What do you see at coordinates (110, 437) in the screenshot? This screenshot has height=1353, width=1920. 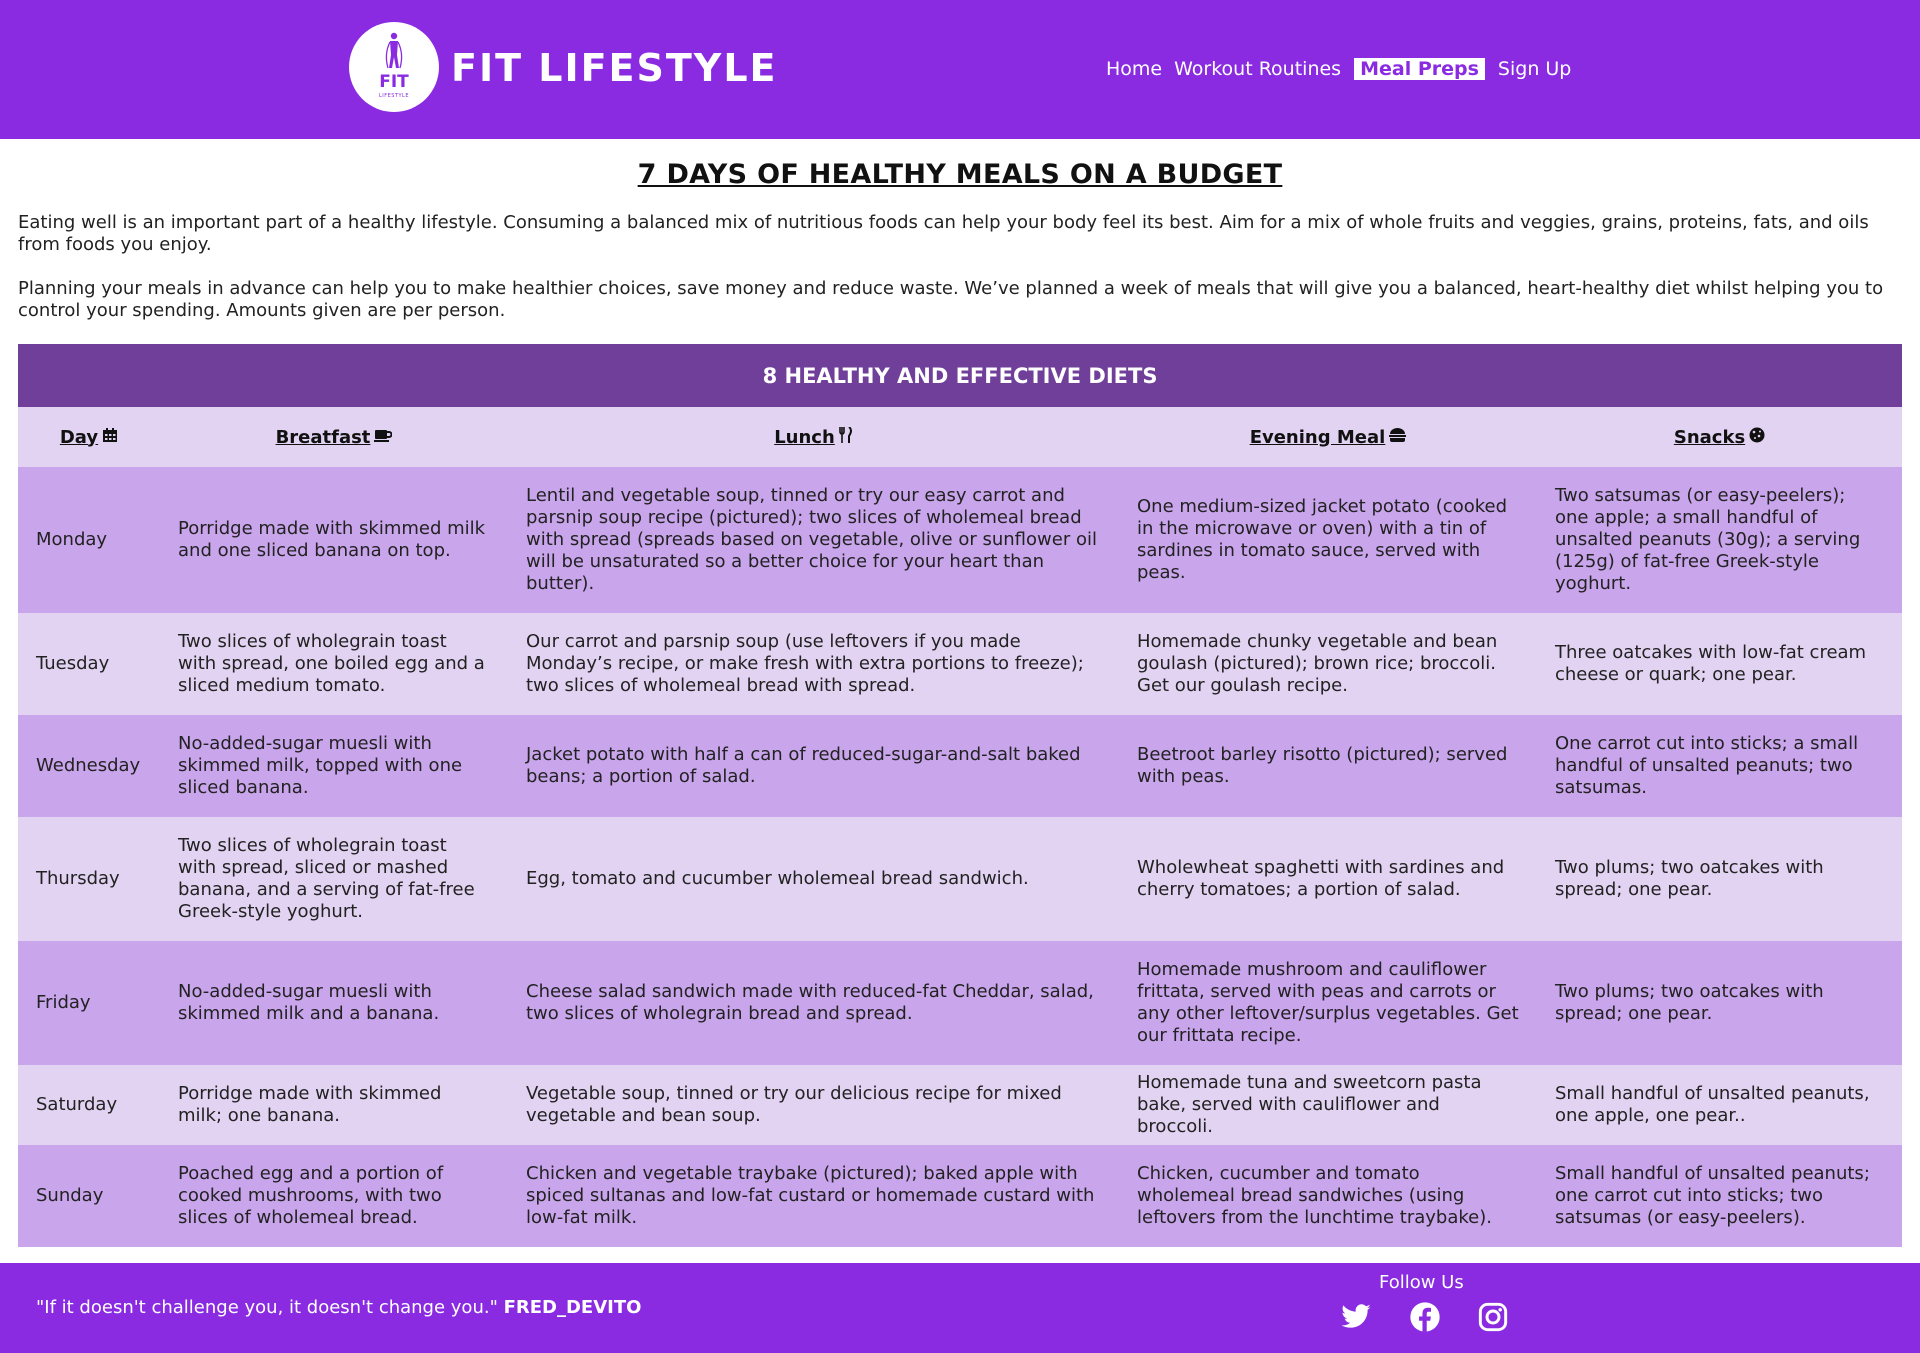 I see `calendar-icon` at bounding box center [110, 437].